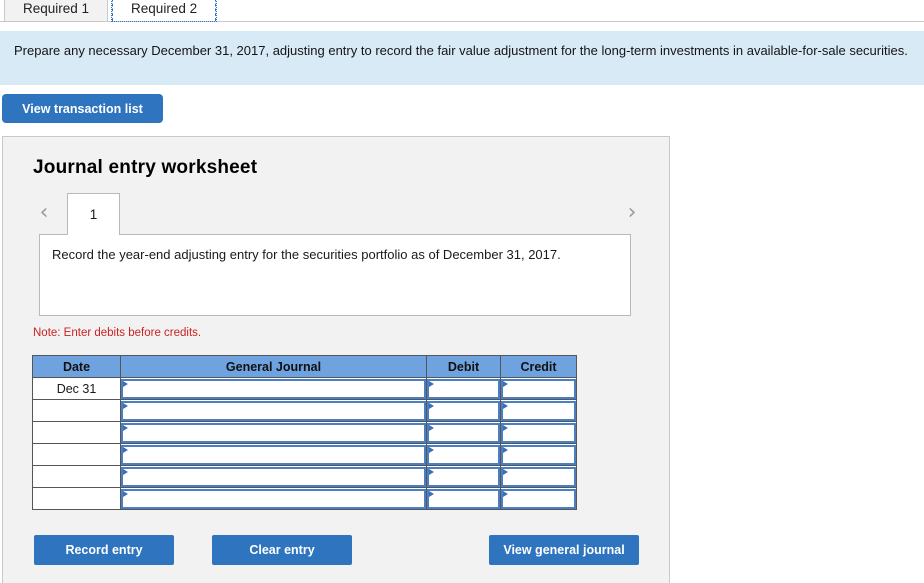 The width and height of the screenshot is (924, 583). What do you see at coordinates (632, 214) in the screenshot?
I see `chevron-right-icon: ›` at bounding box center [632, 214].